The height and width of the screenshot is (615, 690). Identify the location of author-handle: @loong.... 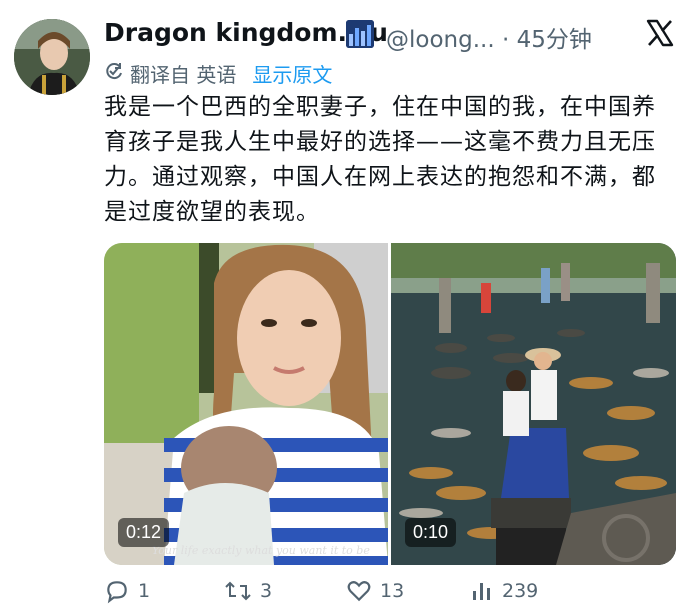
(440, 40).